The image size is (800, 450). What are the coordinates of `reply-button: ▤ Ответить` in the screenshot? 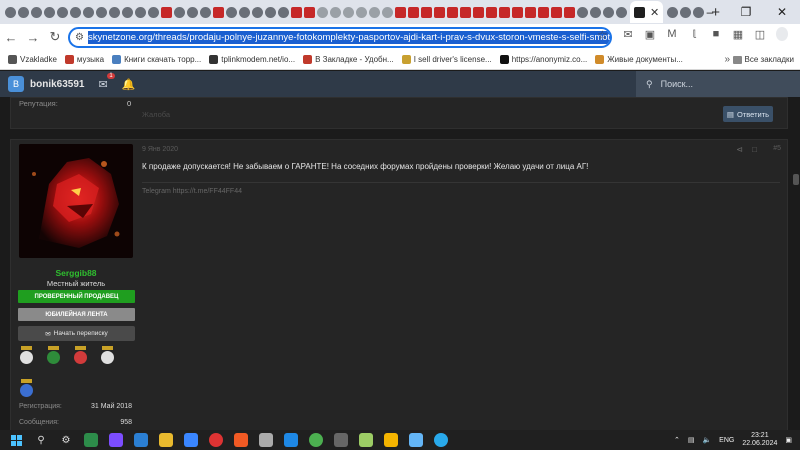 It's located at (748, 114).